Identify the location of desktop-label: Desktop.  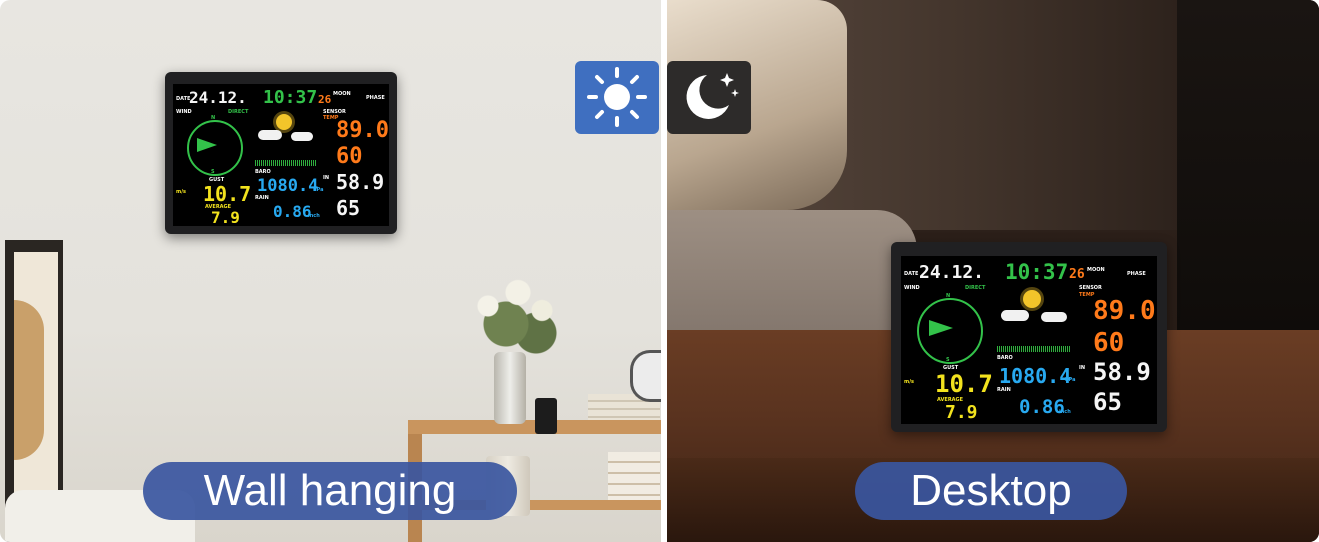
(991, 491).